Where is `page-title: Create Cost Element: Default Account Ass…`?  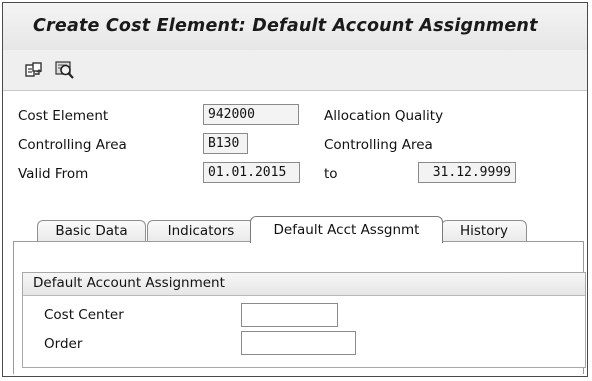 page-title: Create Cost Element: Default Account Ass… is located at coordinates (285, 26).